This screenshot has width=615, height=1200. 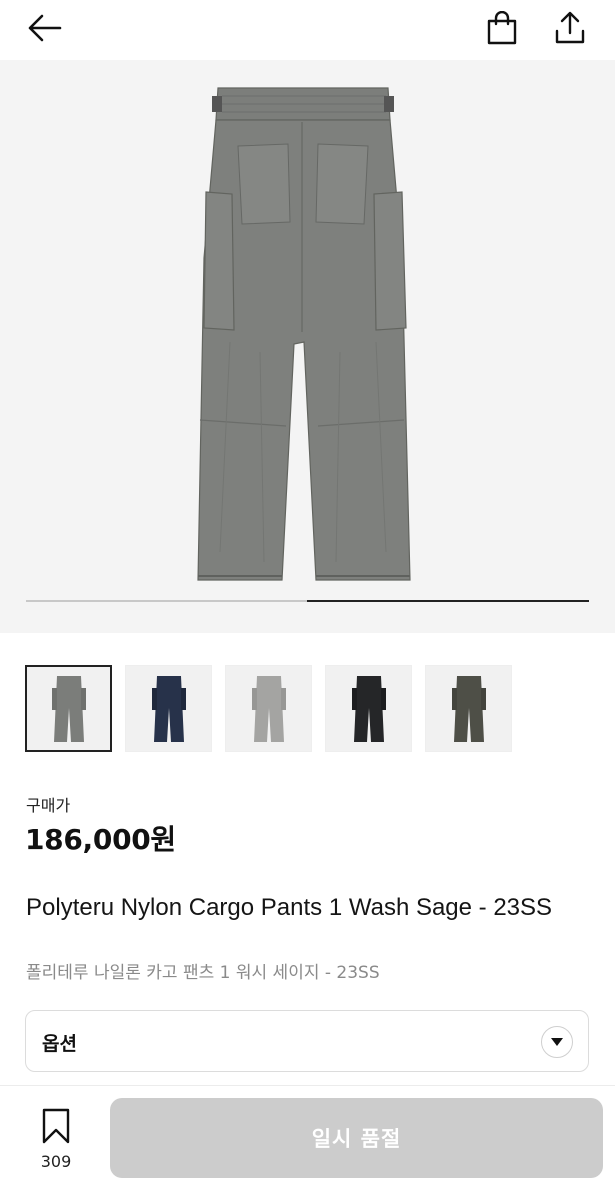 I want to click on sold-out-button: 일시 품절, so click(x=356, y=1138).